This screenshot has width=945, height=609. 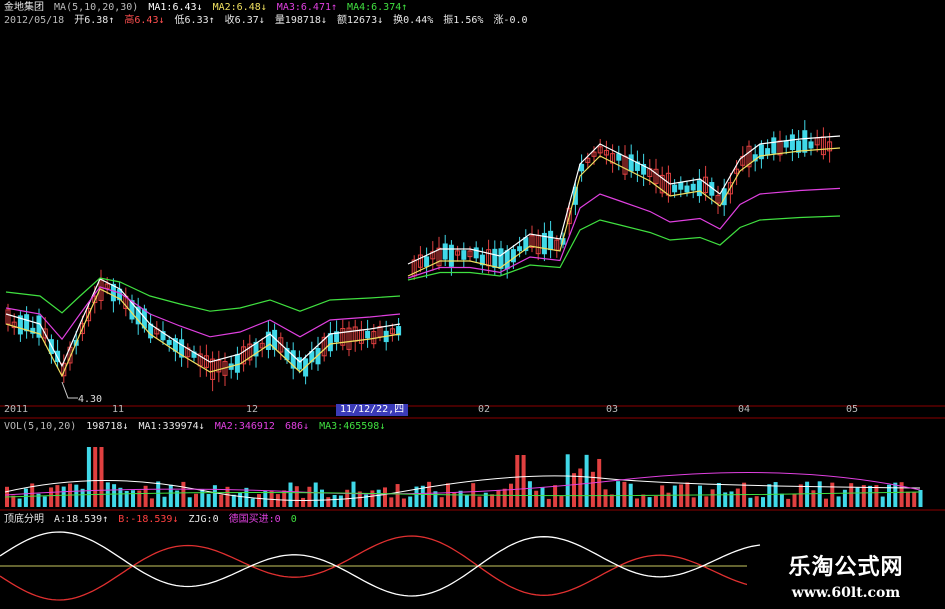 I want to click on axis-month-12: 12, so click(x=252, y=409).